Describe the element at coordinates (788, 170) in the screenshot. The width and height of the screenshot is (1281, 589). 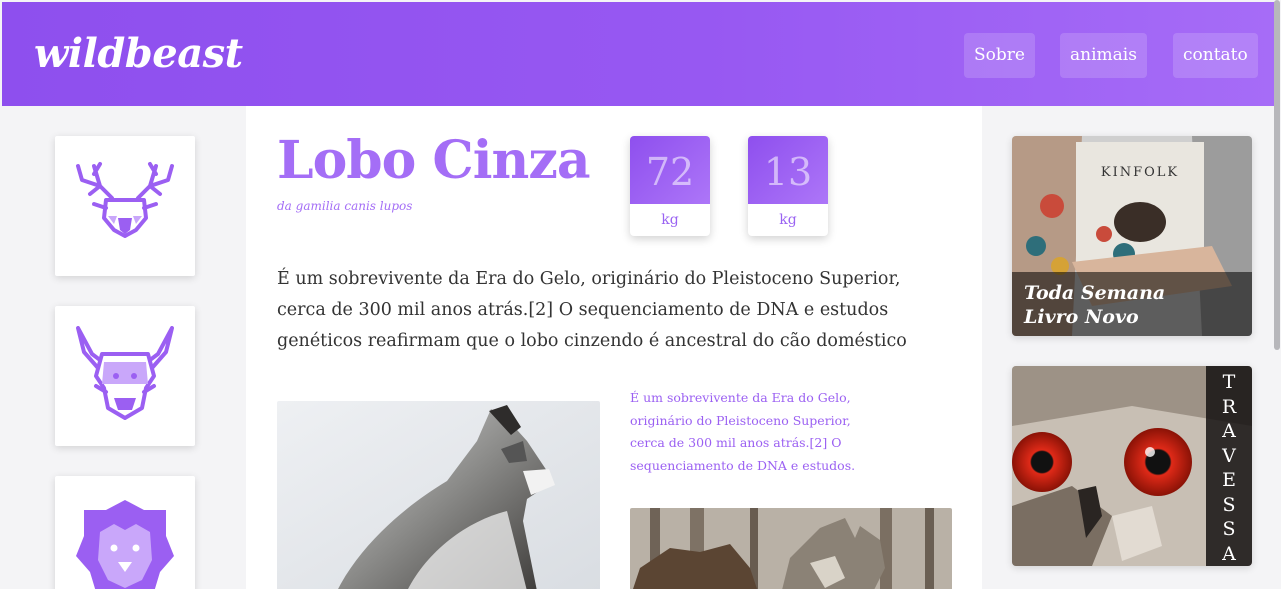
I see `stat-value: 13` at that location.